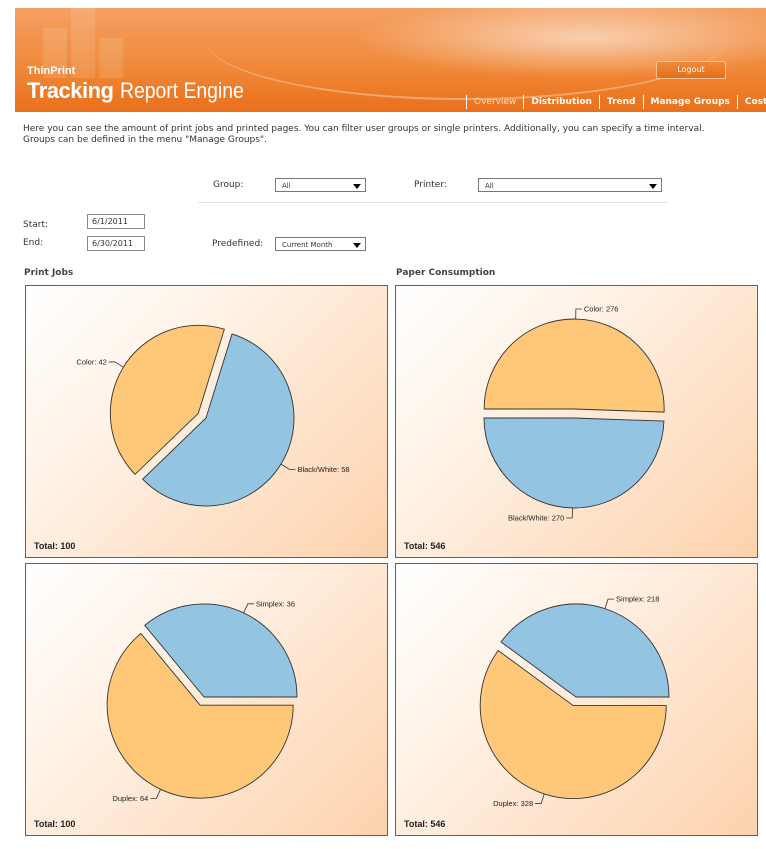  I want to click on start-label: Start:, so click(36, 225).